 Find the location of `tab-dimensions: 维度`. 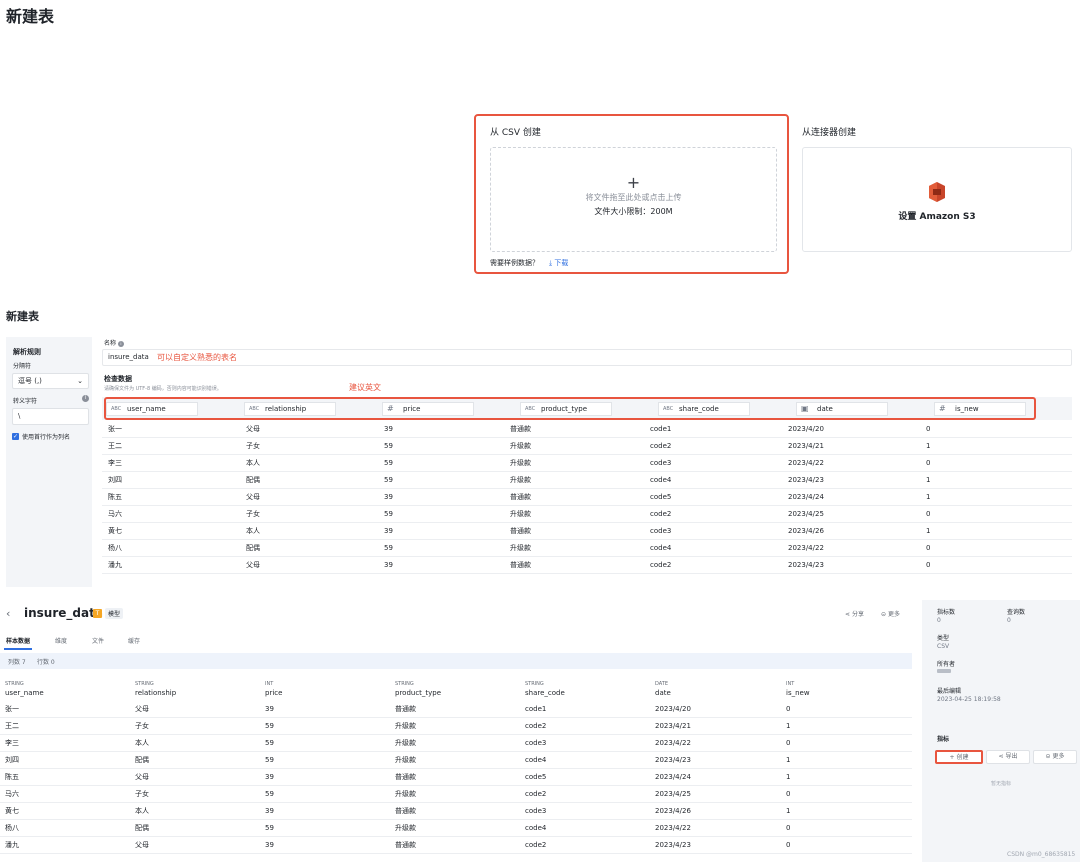

tab-dimensions: 维度 is located at coordinates (61, 640).